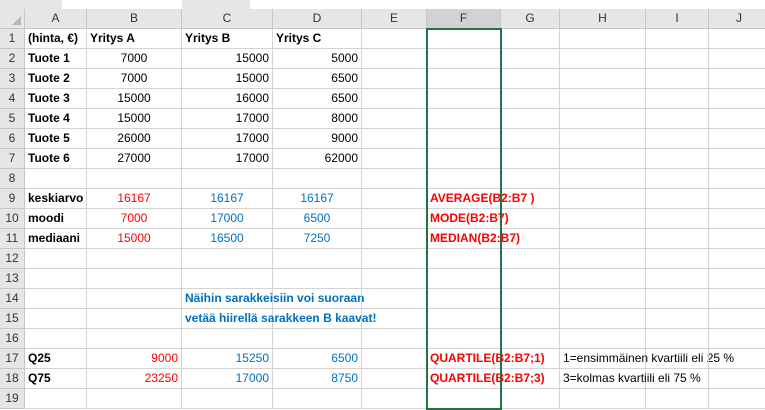  What do you see at coordinates (464, 99) in the screenshot?
I see `cell-f4` at bounding box center [464, 99].